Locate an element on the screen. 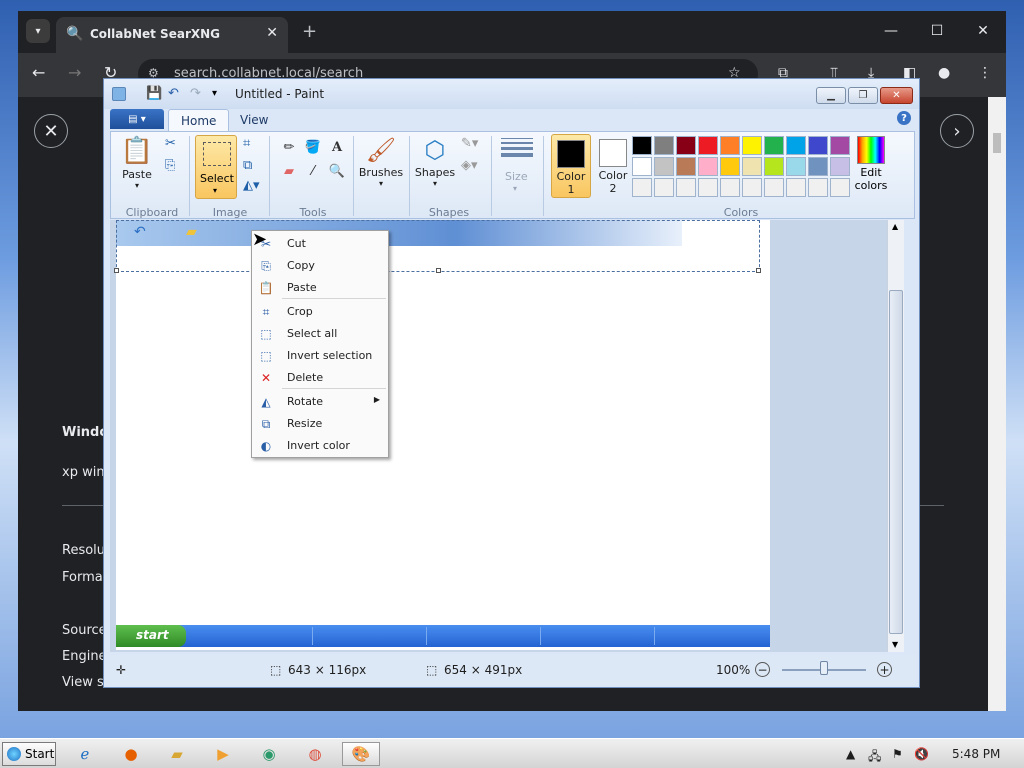  zoom-slider-thumb is located at coordinates (824, 668).